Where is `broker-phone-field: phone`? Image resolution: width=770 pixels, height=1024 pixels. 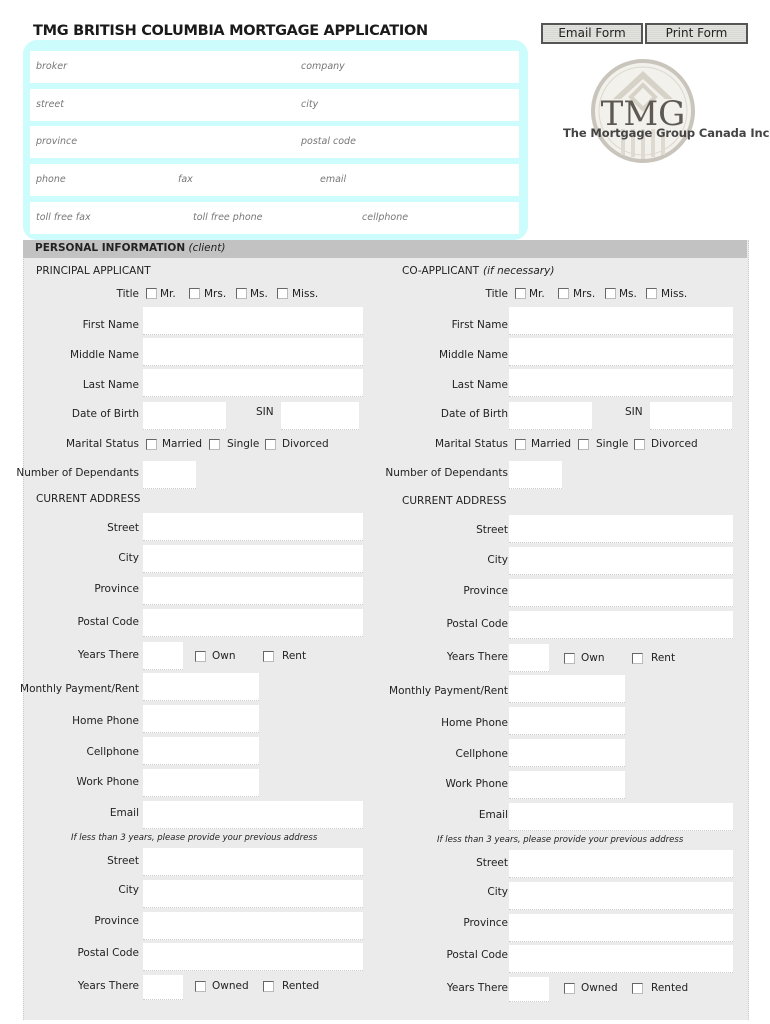
broker-phone-field: phone is located at coordinates (51, 179).